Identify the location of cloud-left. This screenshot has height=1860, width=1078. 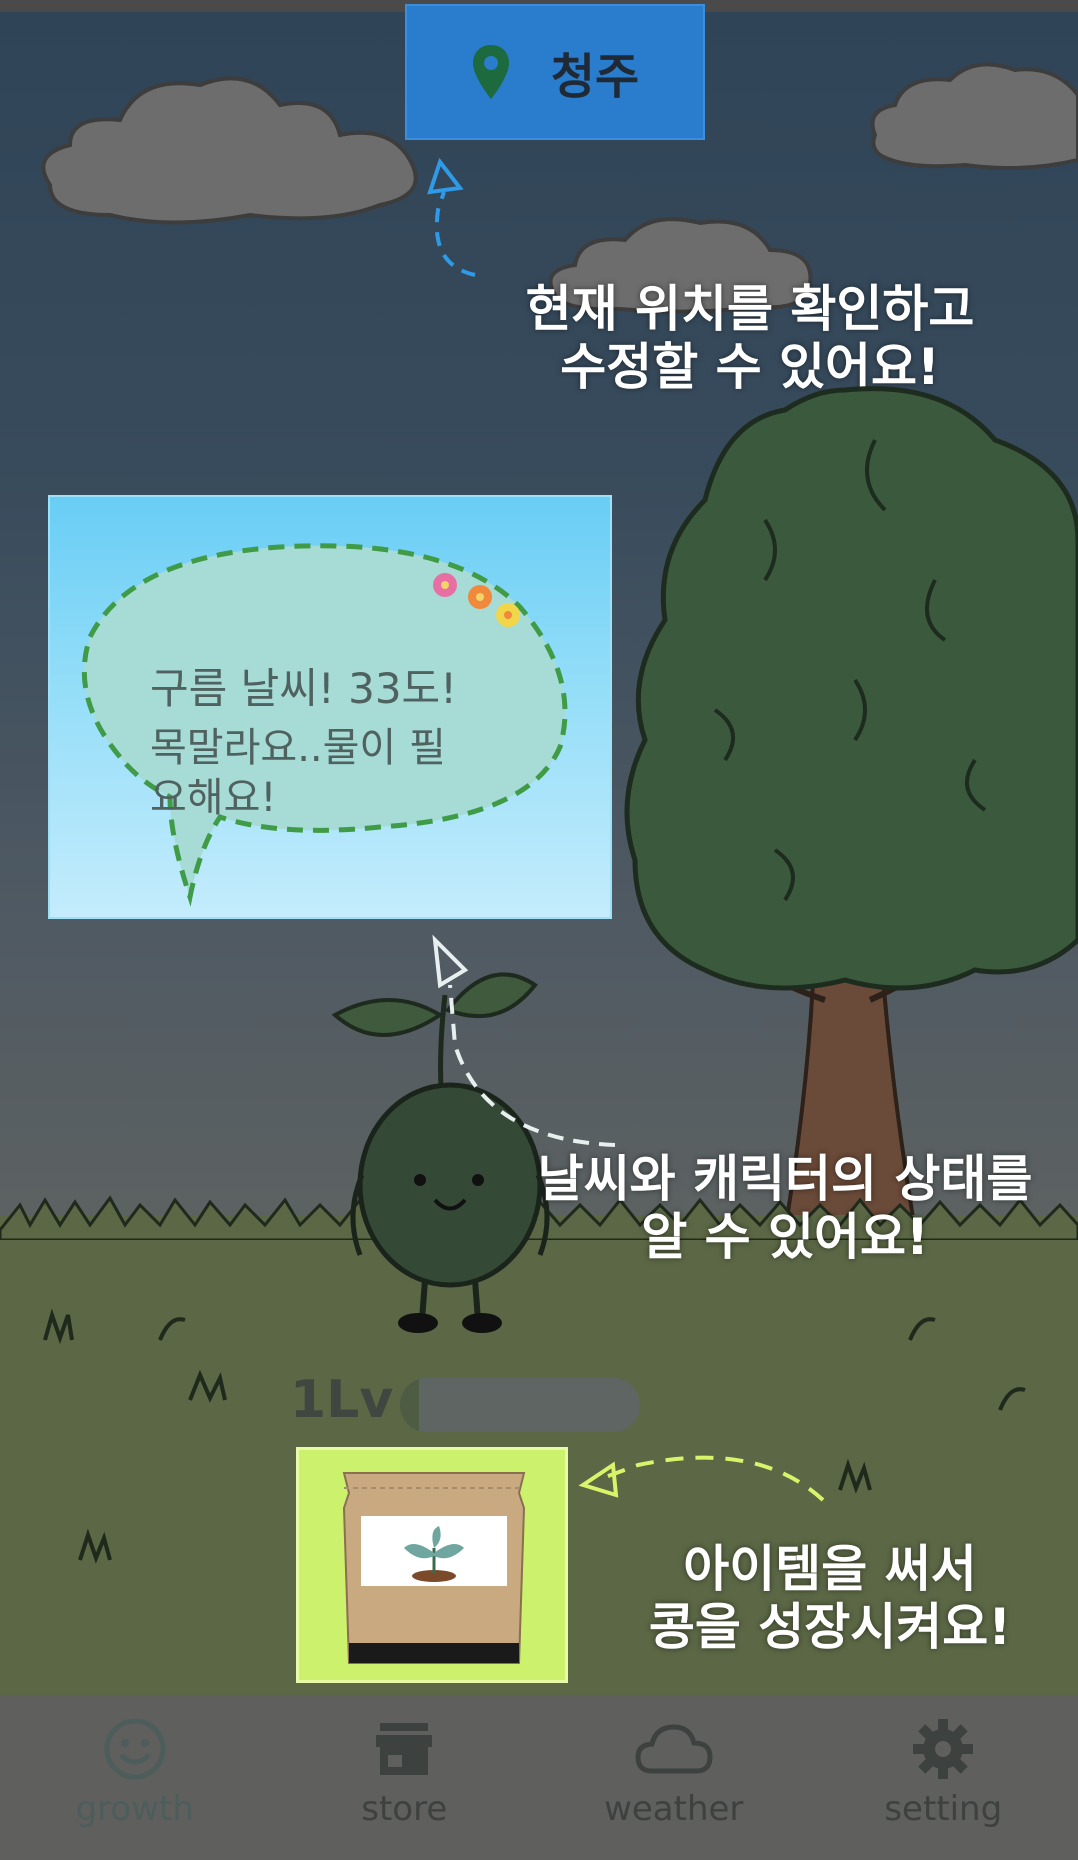
(229, 150).